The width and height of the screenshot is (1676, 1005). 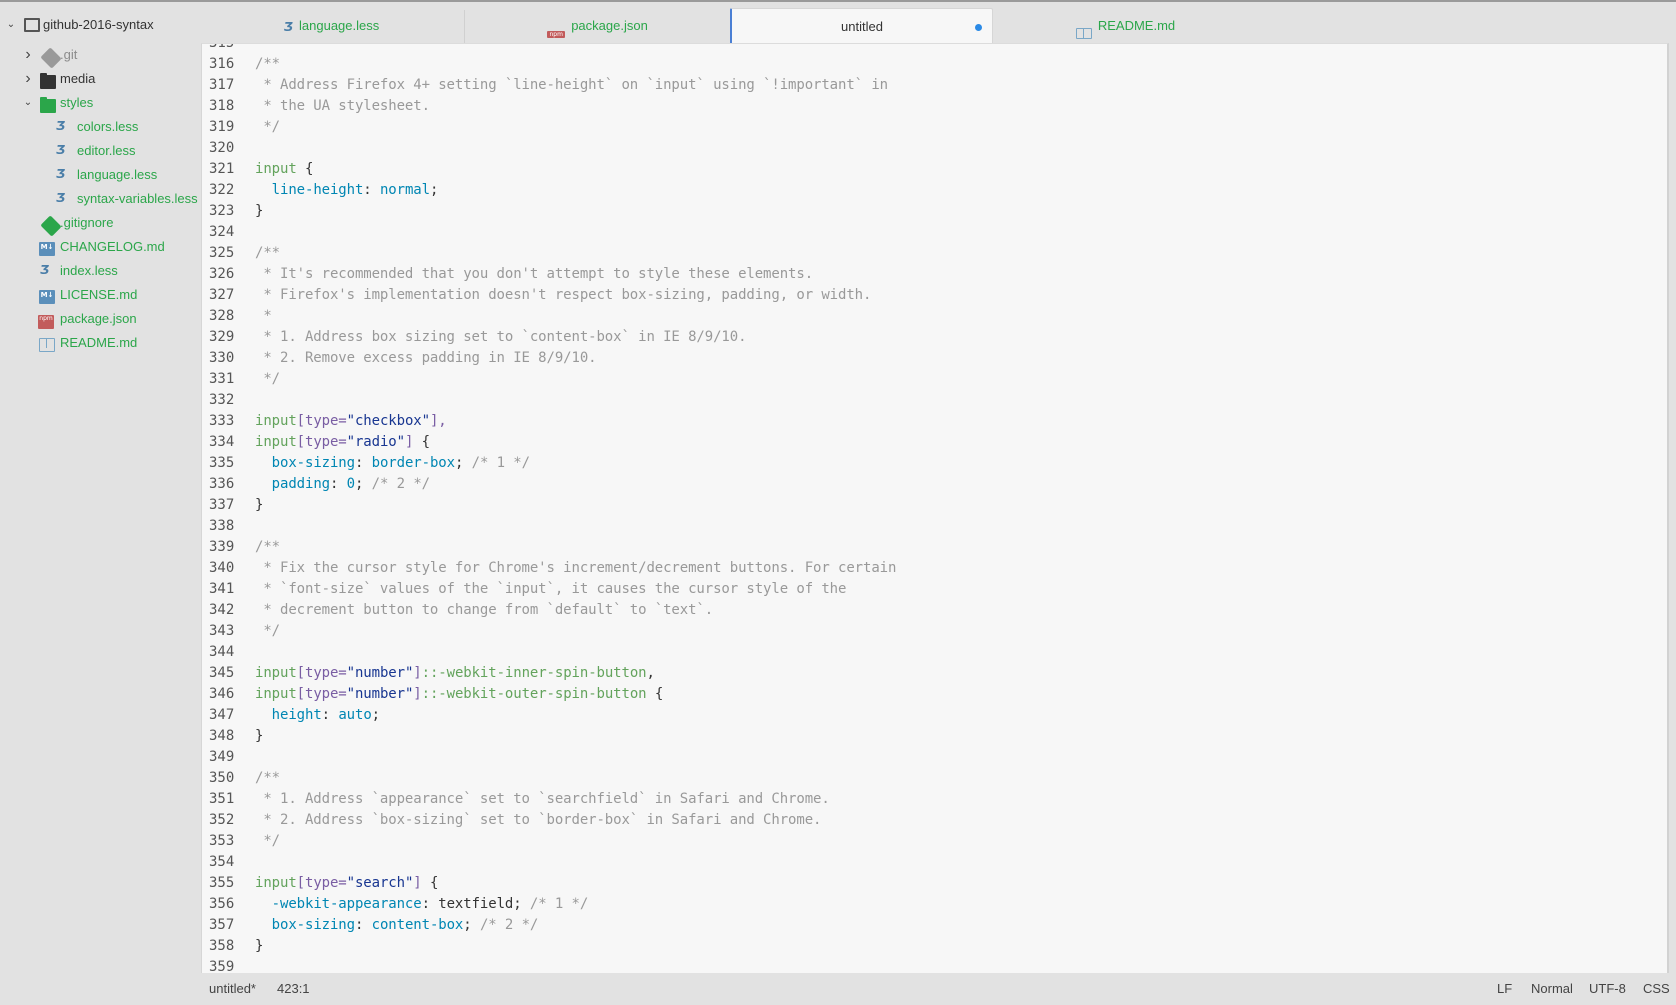 What do you see at coordinates (222, 568) in the screenshot?
I see `line-number: 340` at bounding box center [222, 568].